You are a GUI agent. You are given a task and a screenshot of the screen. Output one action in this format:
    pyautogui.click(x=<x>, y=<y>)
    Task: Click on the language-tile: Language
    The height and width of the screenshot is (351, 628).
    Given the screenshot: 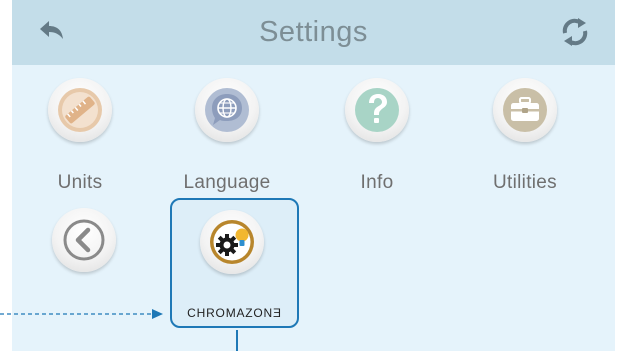 What is the action you would take?
    pyautogui.click(x=246, y=138)
    